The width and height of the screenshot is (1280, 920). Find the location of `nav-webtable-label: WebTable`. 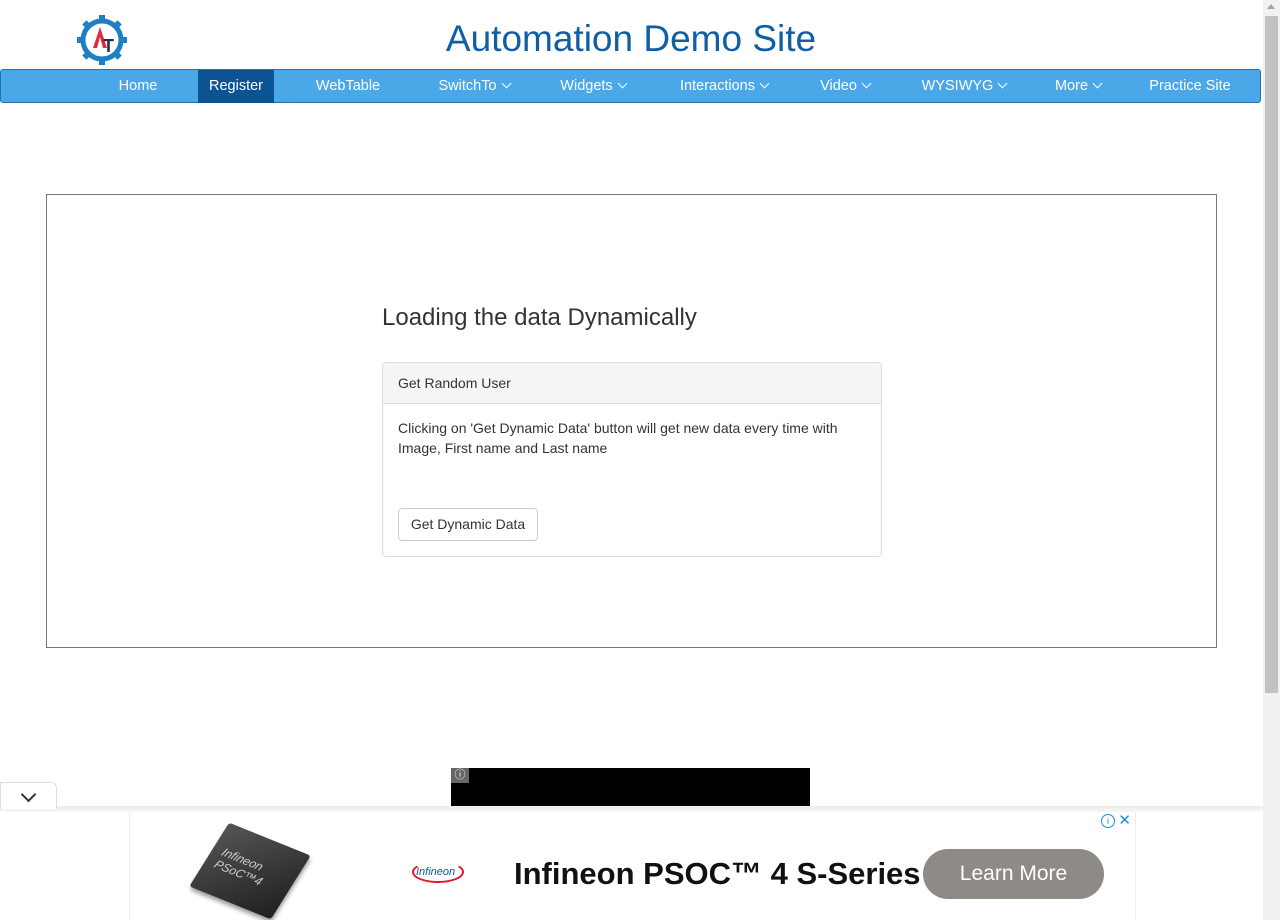

nav-webtable-label: WebTable is located at coordinates (348, 86).